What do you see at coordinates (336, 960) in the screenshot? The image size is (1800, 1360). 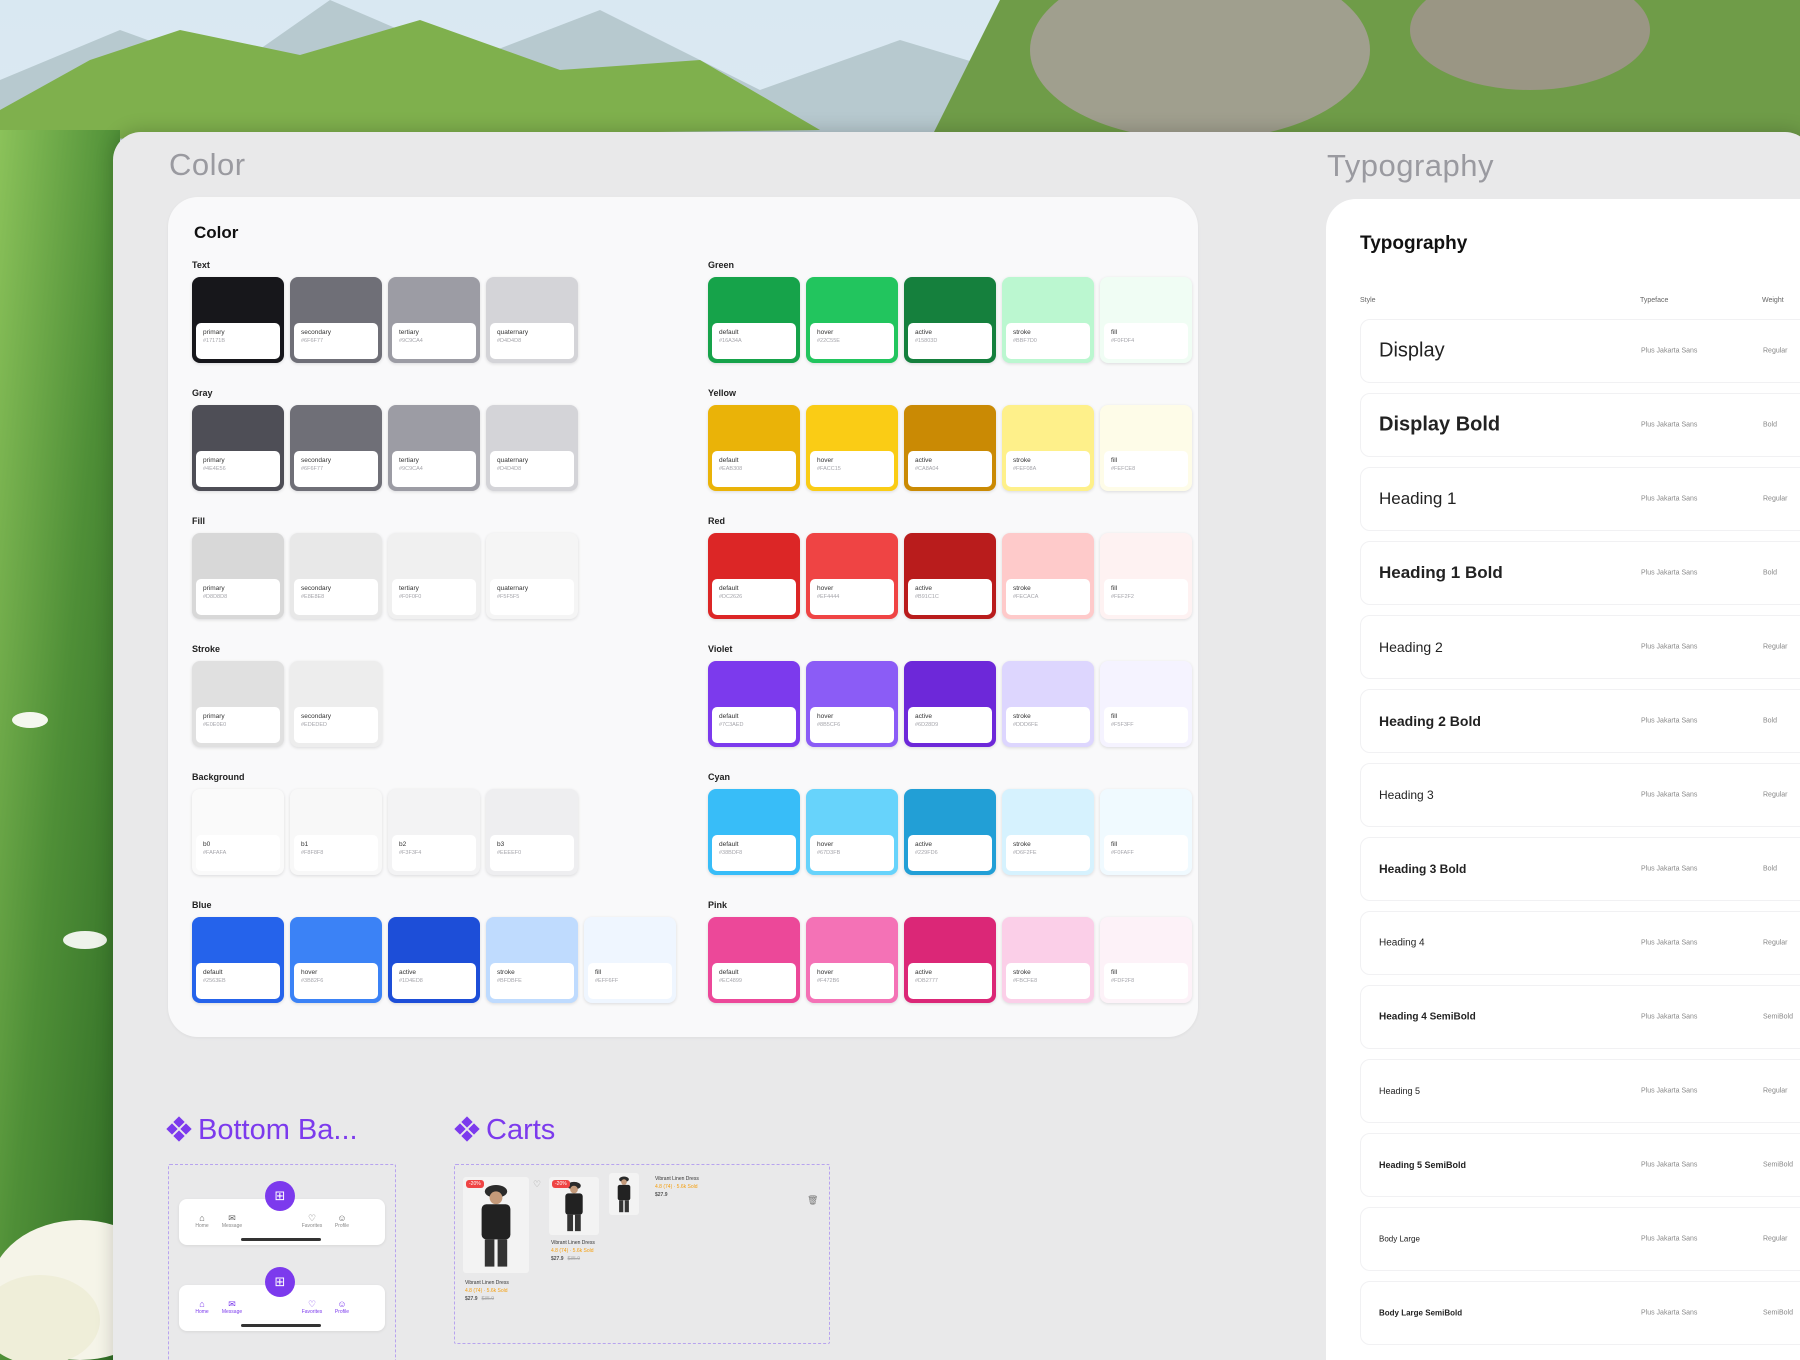 I see `color-swatch-blue-hover: hover #3B82F6` at bounding box center [336, 960].